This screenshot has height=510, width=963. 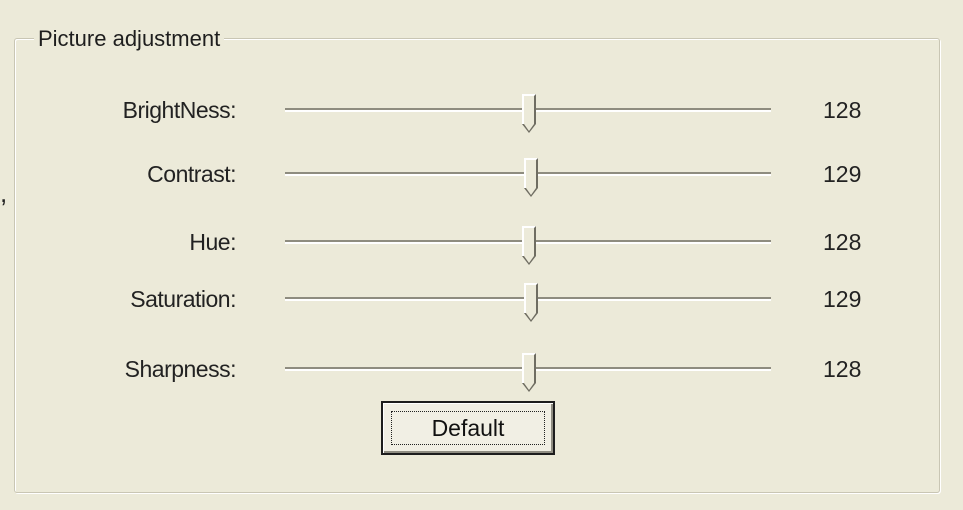 I want to click on slider-row-brightness: BrightNess: 128, so click(x=481, y=114).